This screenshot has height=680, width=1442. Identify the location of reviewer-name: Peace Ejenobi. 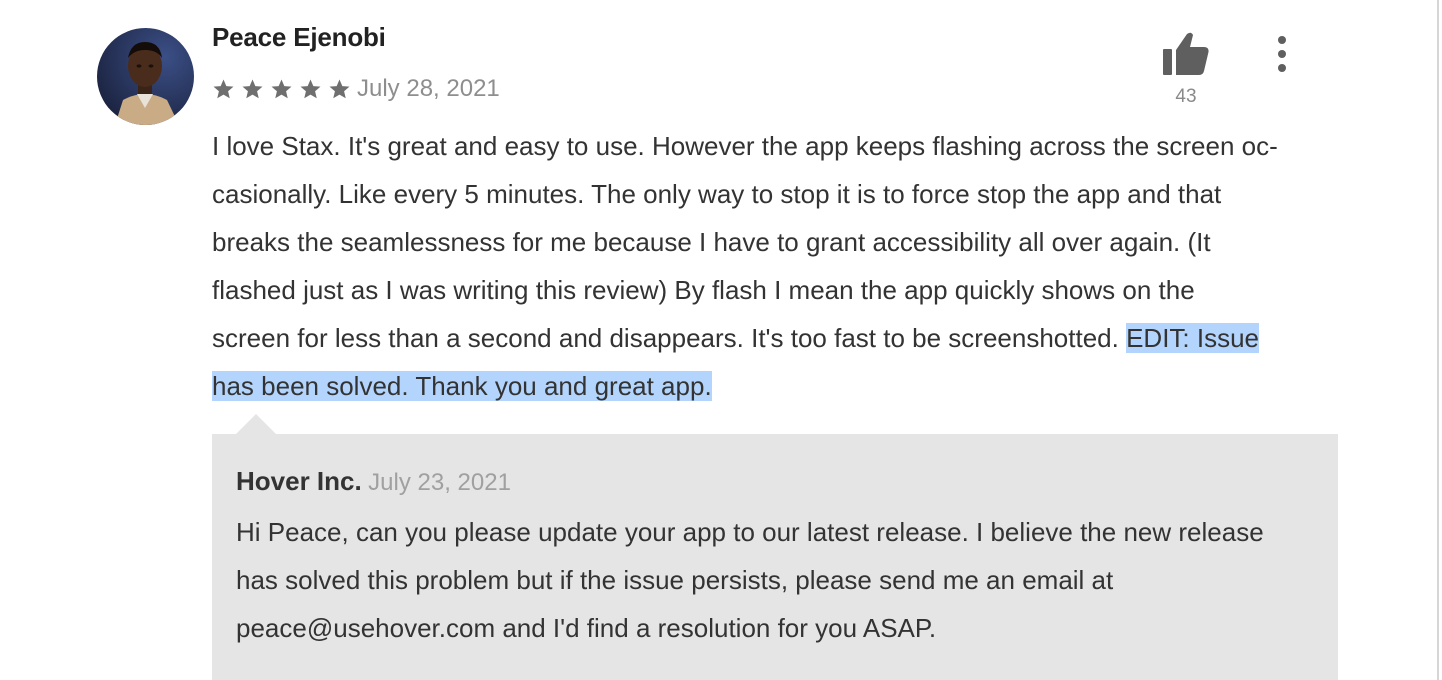
(299, 37).